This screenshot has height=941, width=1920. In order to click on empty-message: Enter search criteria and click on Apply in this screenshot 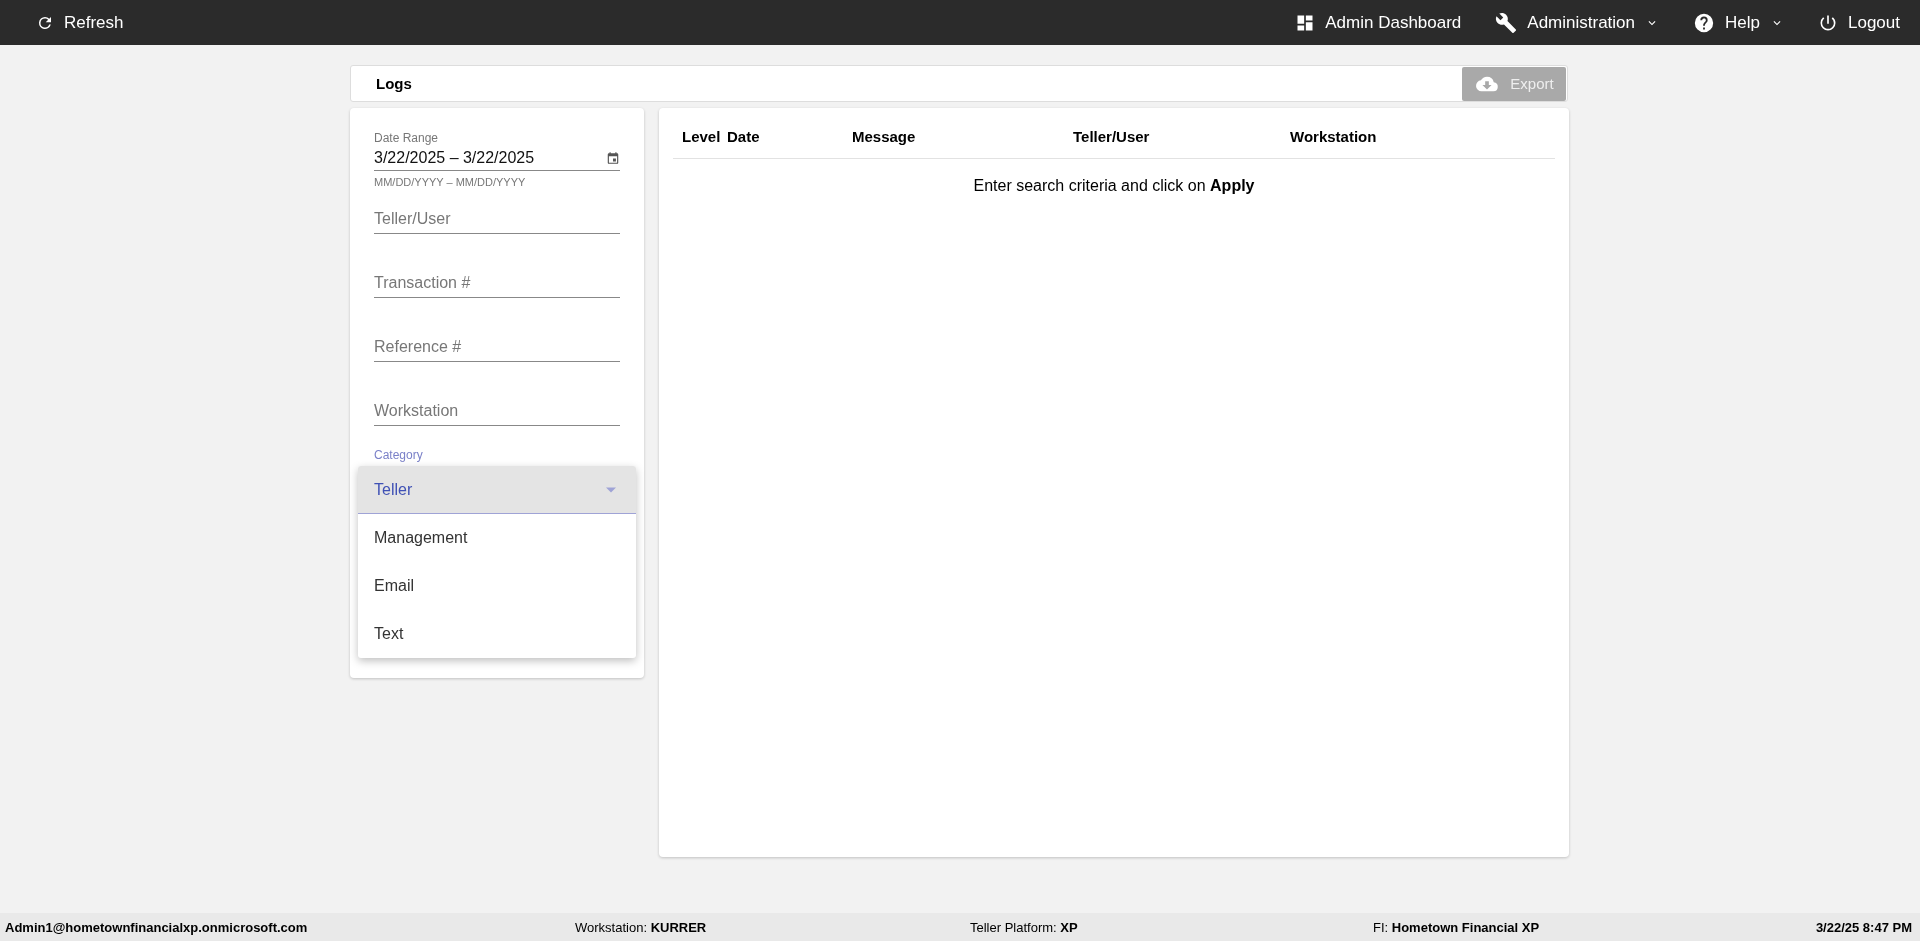, I will do `click(1114, 185)`.